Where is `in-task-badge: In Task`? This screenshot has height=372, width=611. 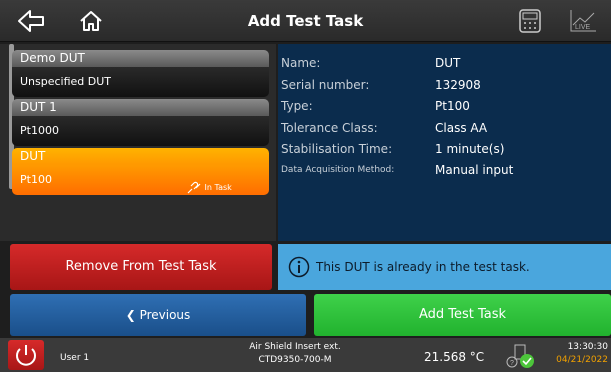
in-task-badge: In Task is located at coordinates (209, 184).